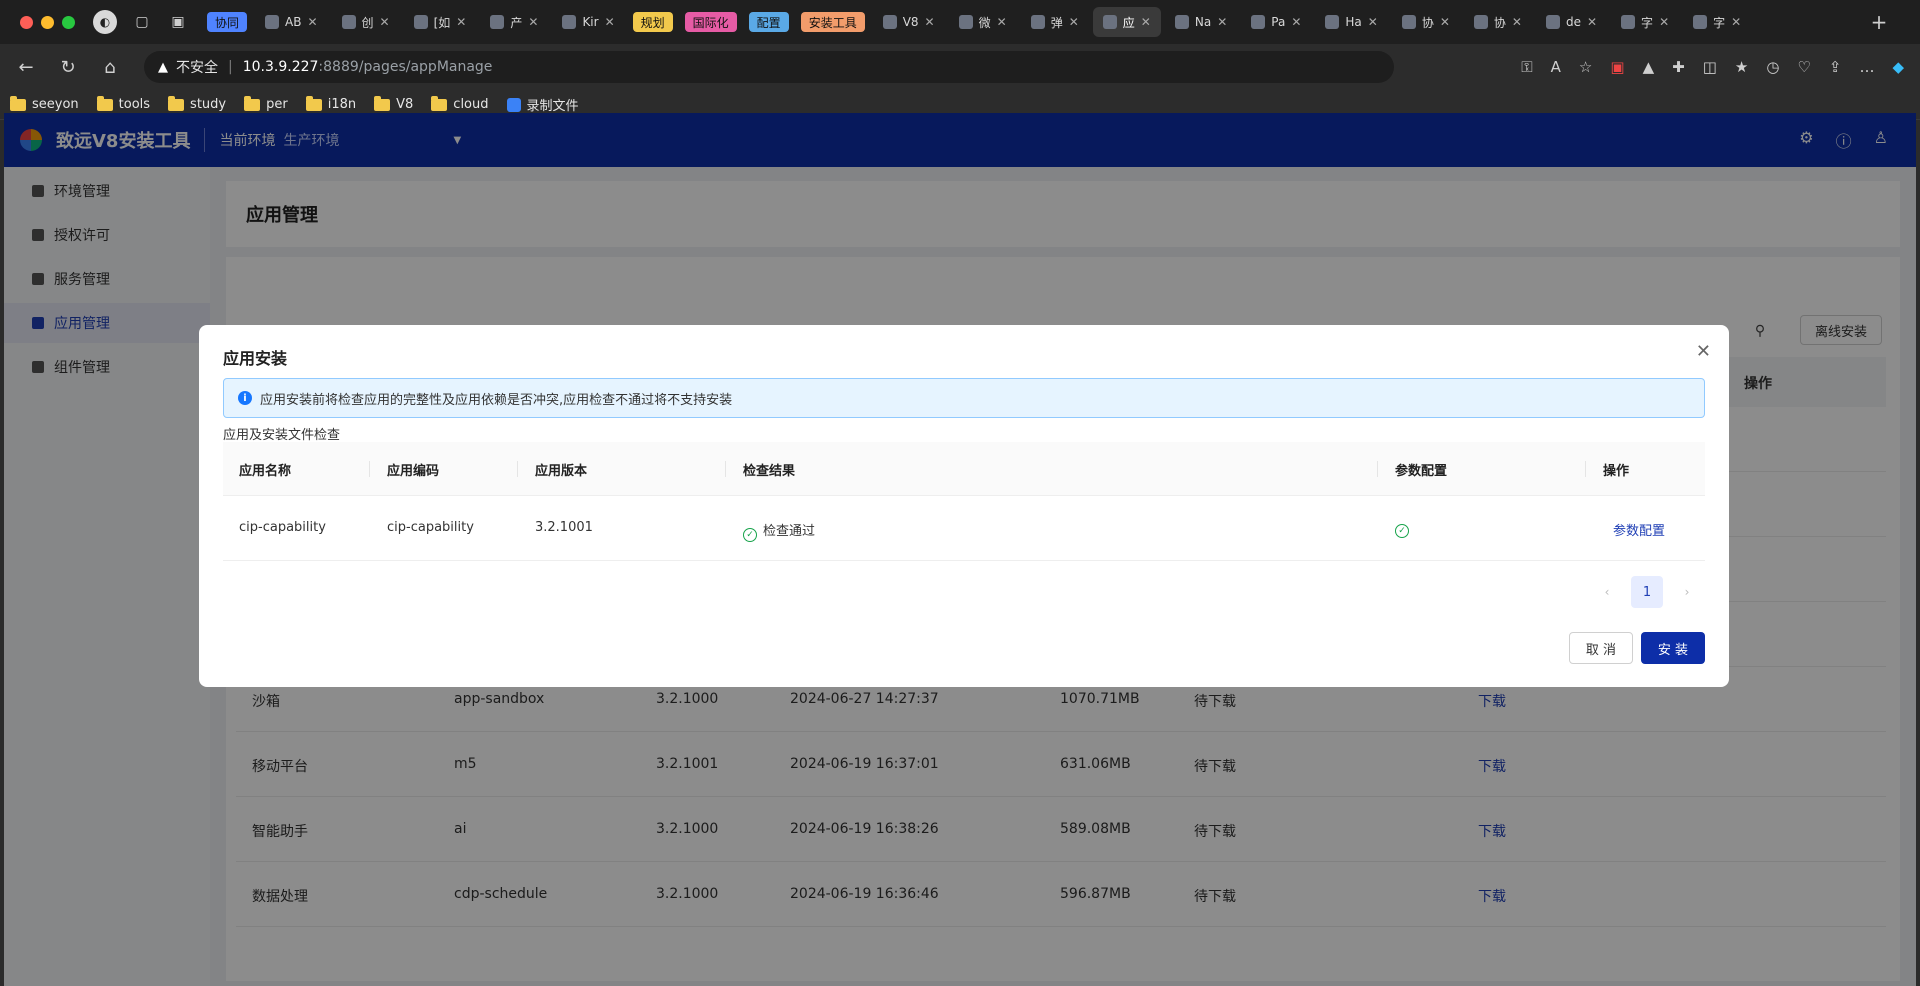 This screenshot has width=1920, height=986. What do you see at coordinates (1803, 67) in the screenshot?
I see `performance-icon: ♡` at bounding box center [1803, 67].